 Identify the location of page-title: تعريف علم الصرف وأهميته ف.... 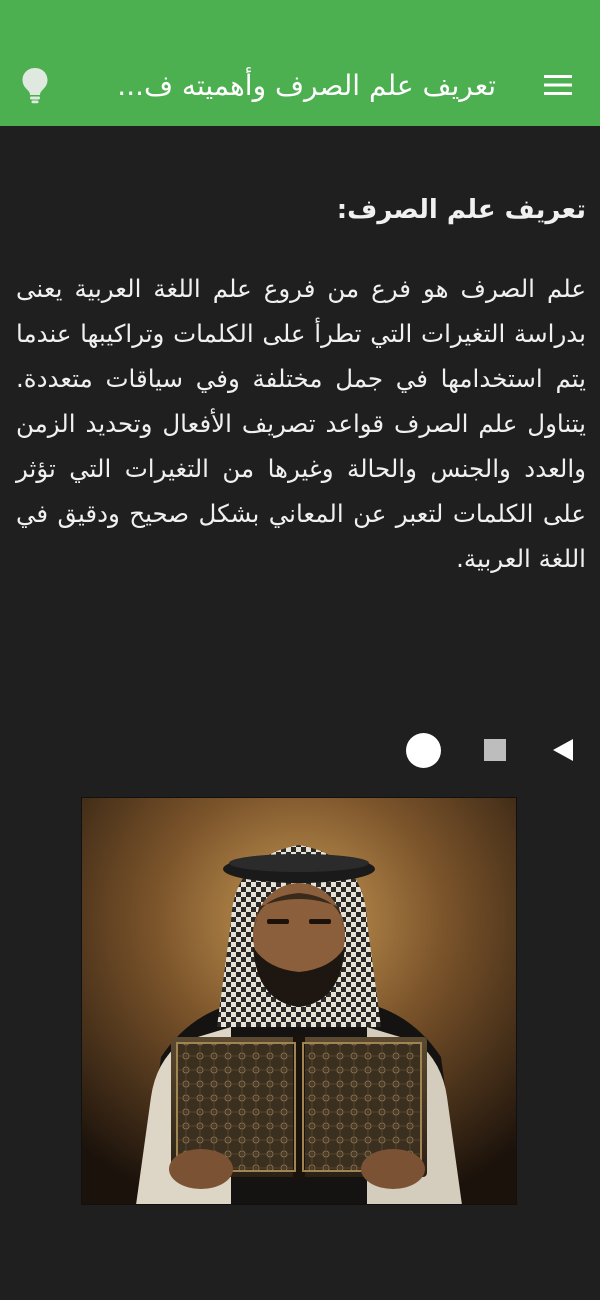
(306, 85).